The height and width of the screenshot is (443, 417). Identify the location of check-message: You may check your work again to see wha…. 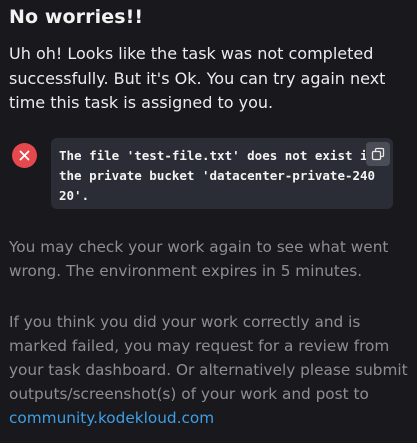
(199, 259).